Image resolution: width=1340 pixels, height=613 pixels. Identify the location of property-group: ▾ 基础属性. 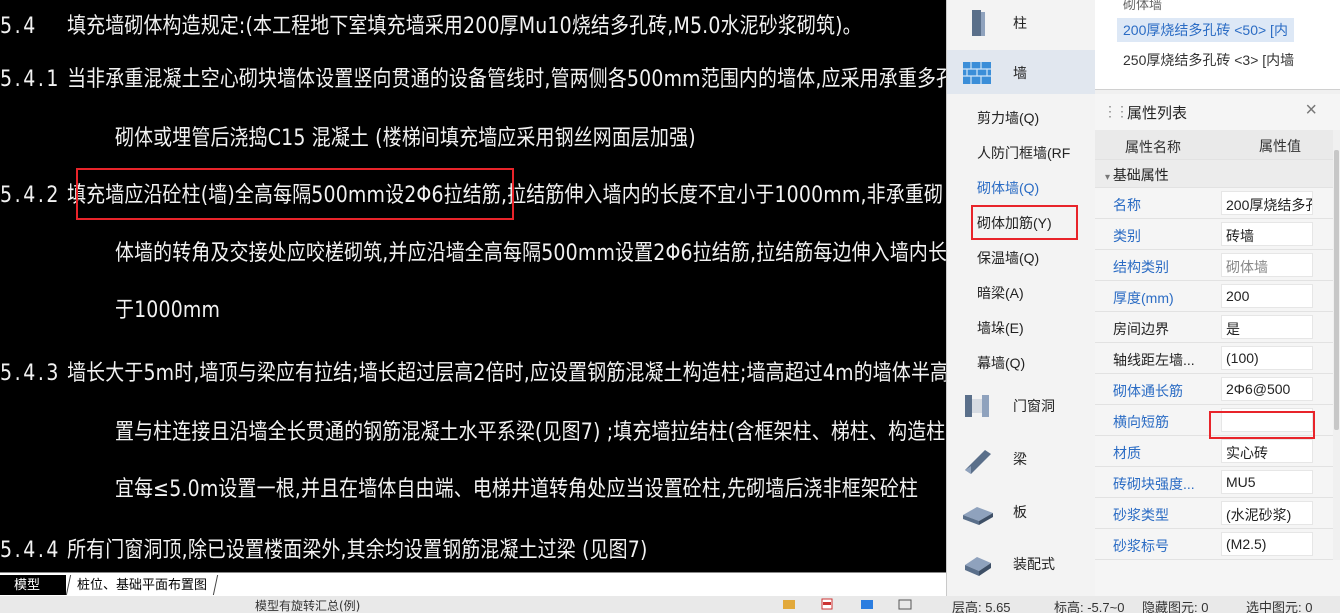
(1214, 174).